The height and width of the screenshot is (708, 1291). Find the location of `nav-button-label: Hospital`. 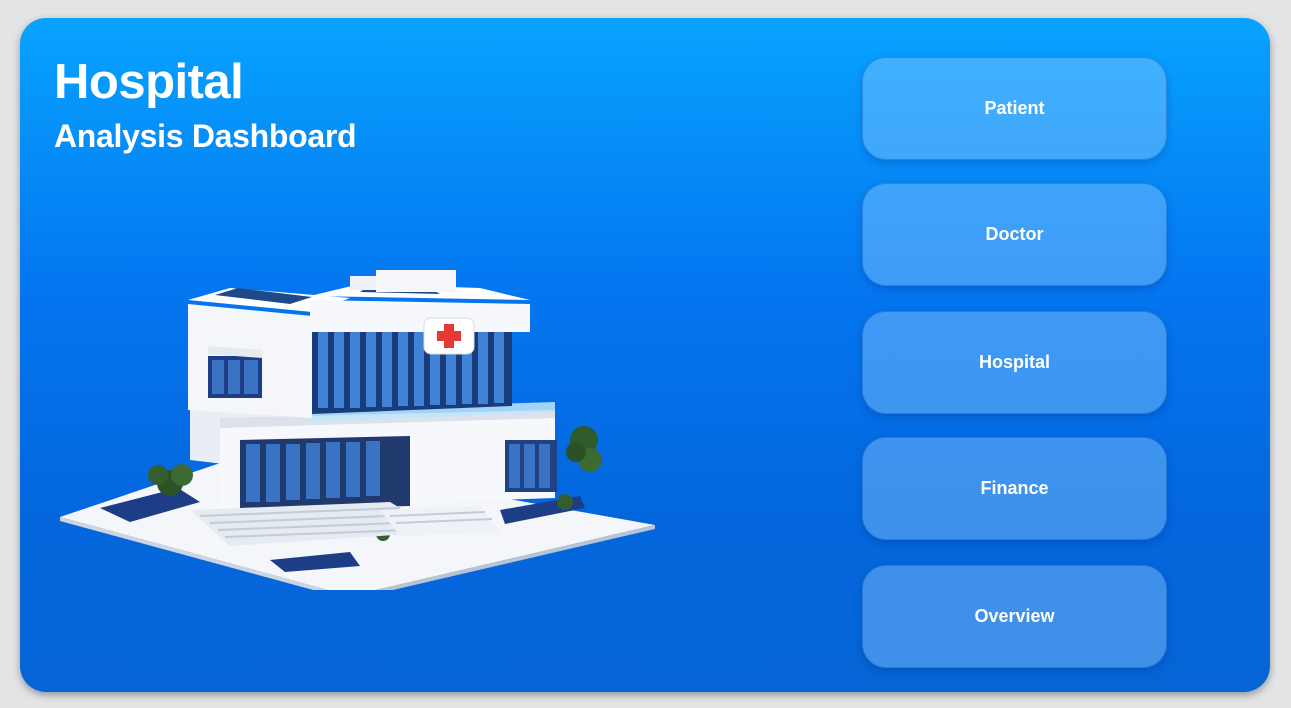

nav-button-label: Hospital is located at coordinates (1014, 362).